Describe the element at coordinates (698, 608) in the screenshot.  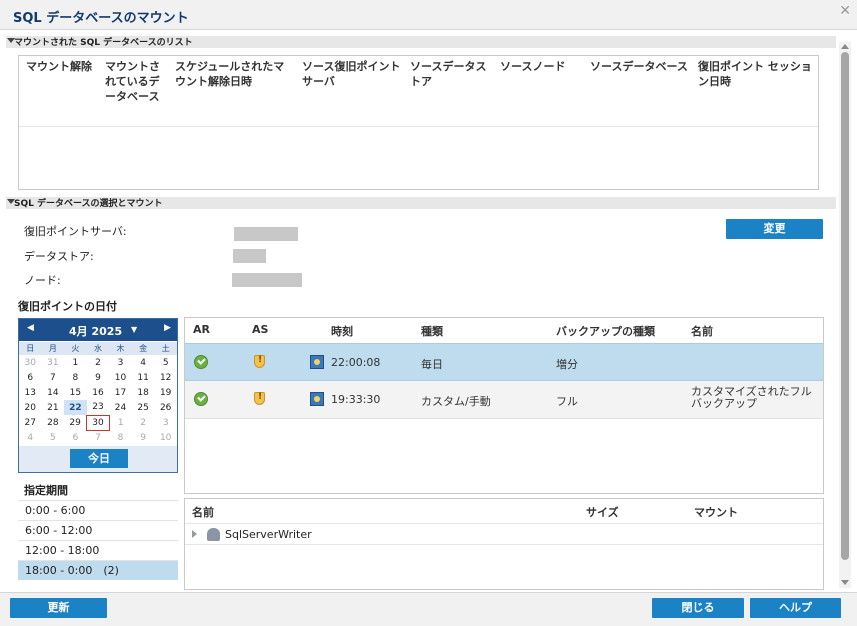
I see `close-button: 閉じる` at that location.